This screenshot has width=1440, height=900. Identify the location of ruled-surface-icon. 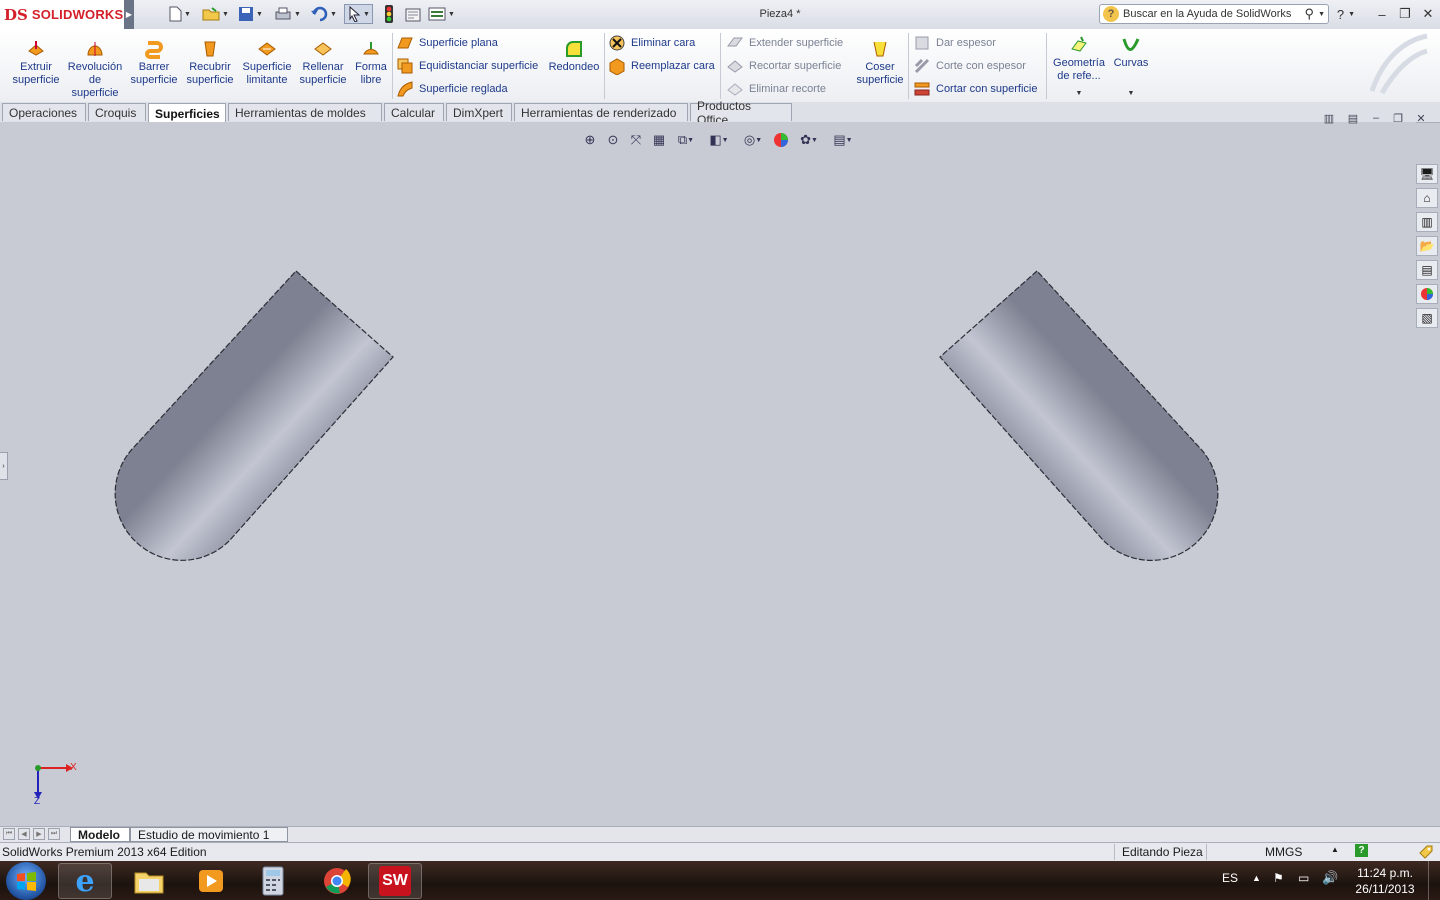
(405, 89).